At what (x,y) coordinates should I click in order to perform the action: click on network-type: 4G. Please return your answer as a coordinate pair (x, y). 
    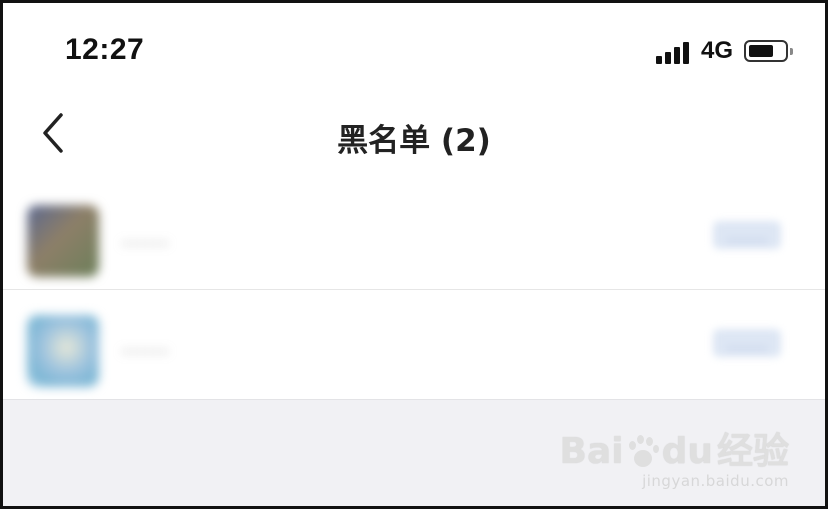
    Looking at the image, I should click on (717, 50).